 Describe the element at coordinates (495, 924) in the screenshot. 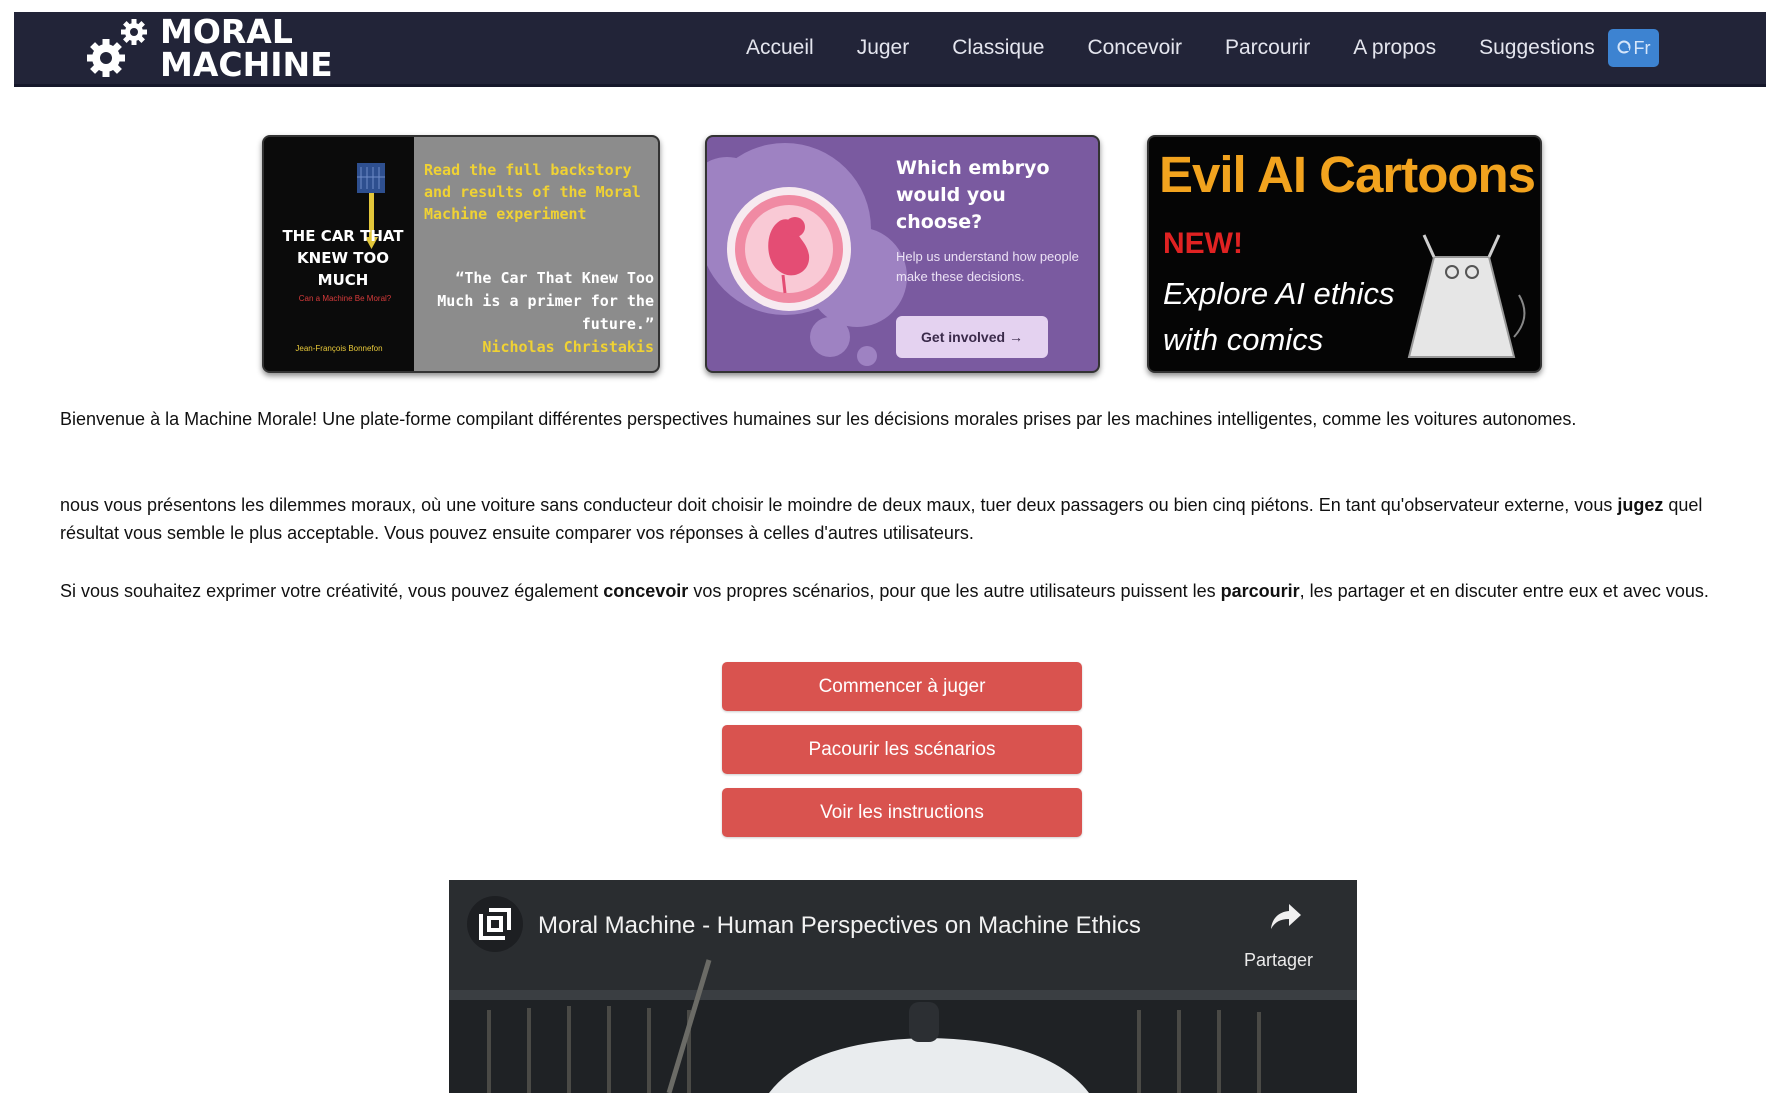

I see `channel-logo-icon` at that location.